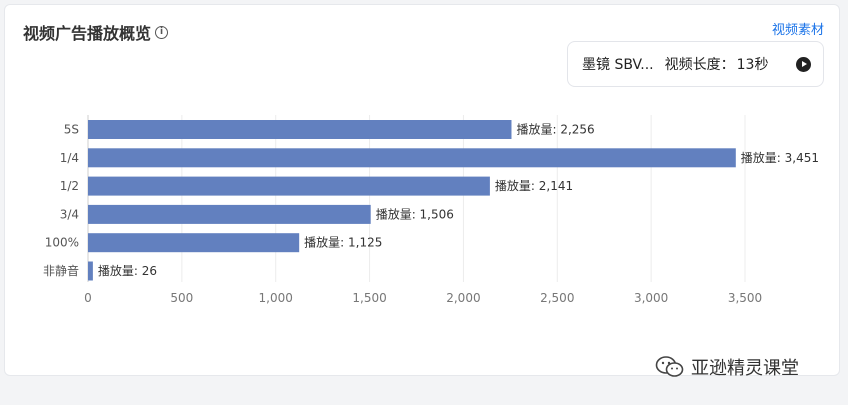 This screenshot has height=405, width=848. I want to click on x-tick-label: 0, so click(88, 298).